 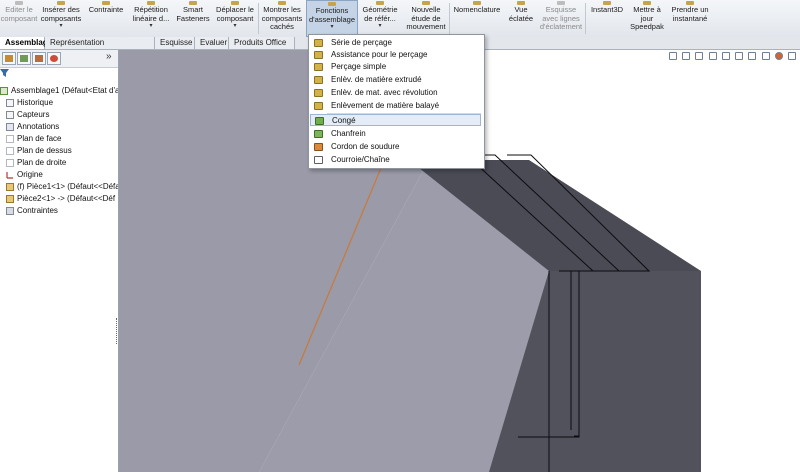 What do you see at coordinates (39, 151) in the screenshot?
I see `tree-item-plan-de-dessus: Plan de dessus` at bounding box center [39, 151].